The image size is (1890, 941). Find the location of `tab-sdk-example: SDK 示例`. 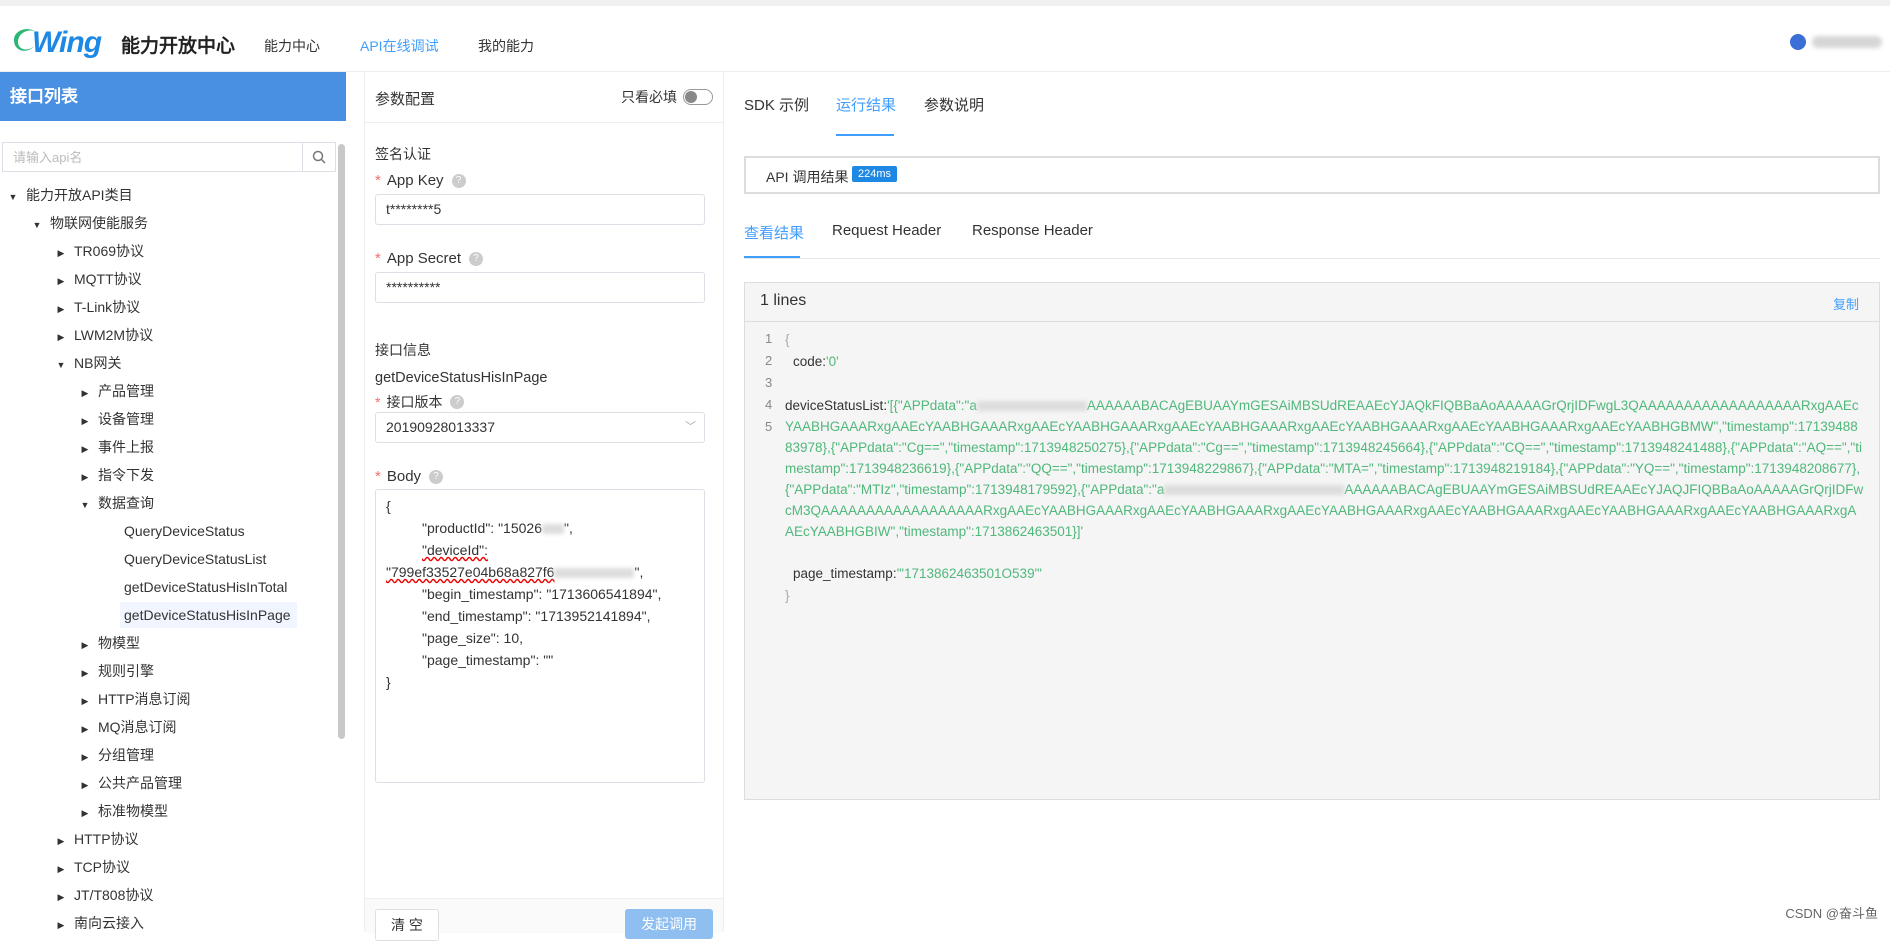

tab-sdk-example: SDK 示例 is located at coordinates (776, 104).